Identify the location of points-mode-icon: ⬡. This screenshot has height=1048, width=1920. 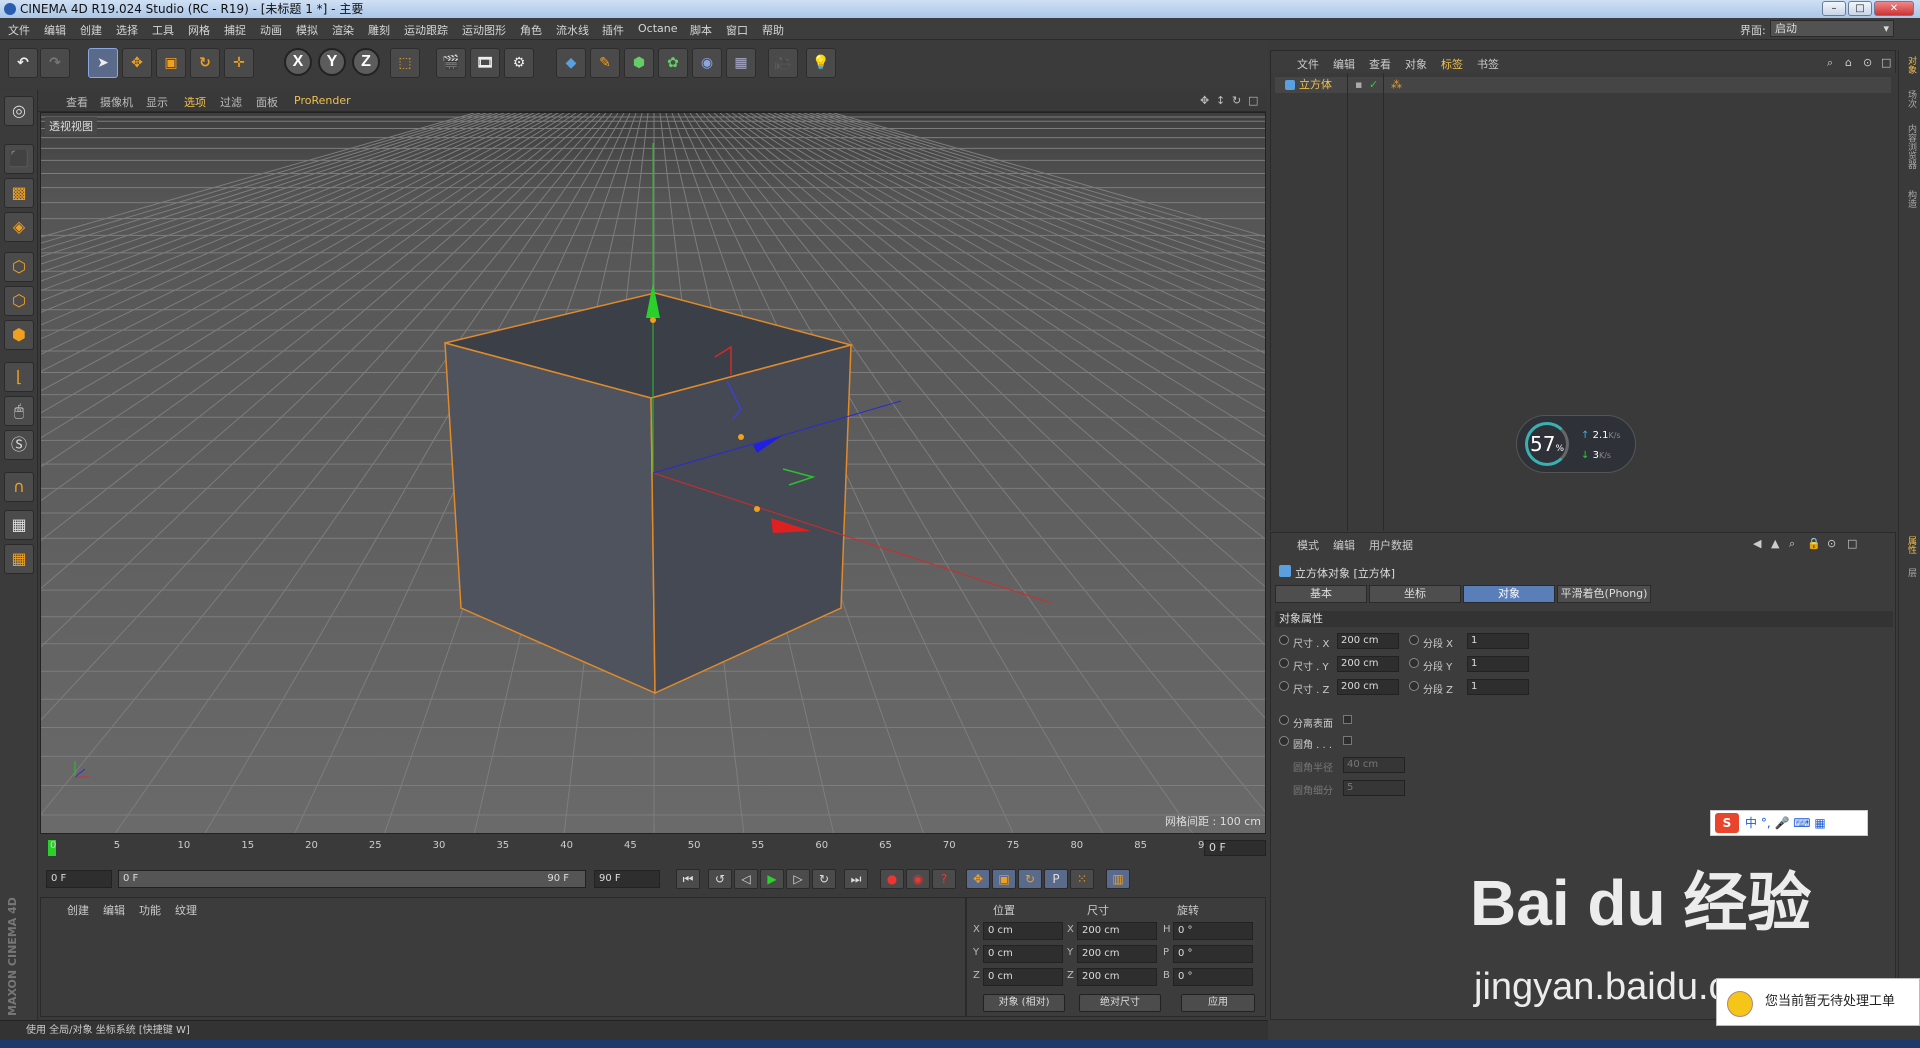
(19, 267).